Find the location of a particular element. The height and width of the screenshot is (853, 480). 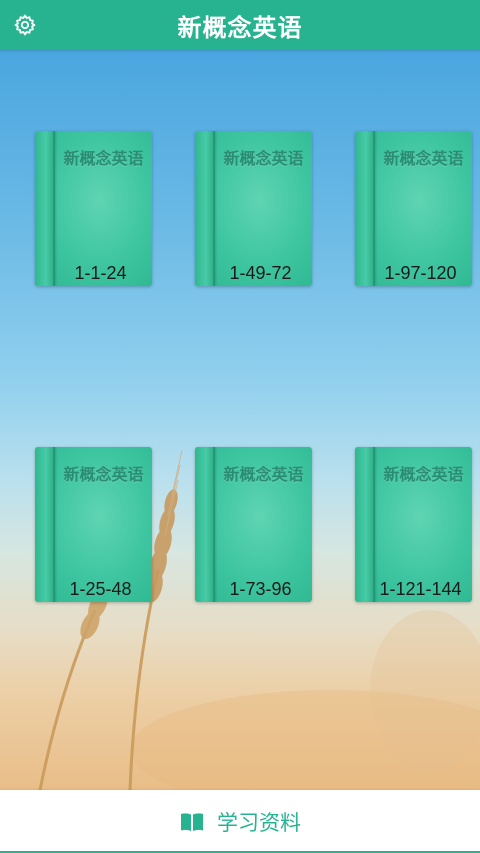

bottom-bar: 学习资料 is located at coordinates (240, 821).